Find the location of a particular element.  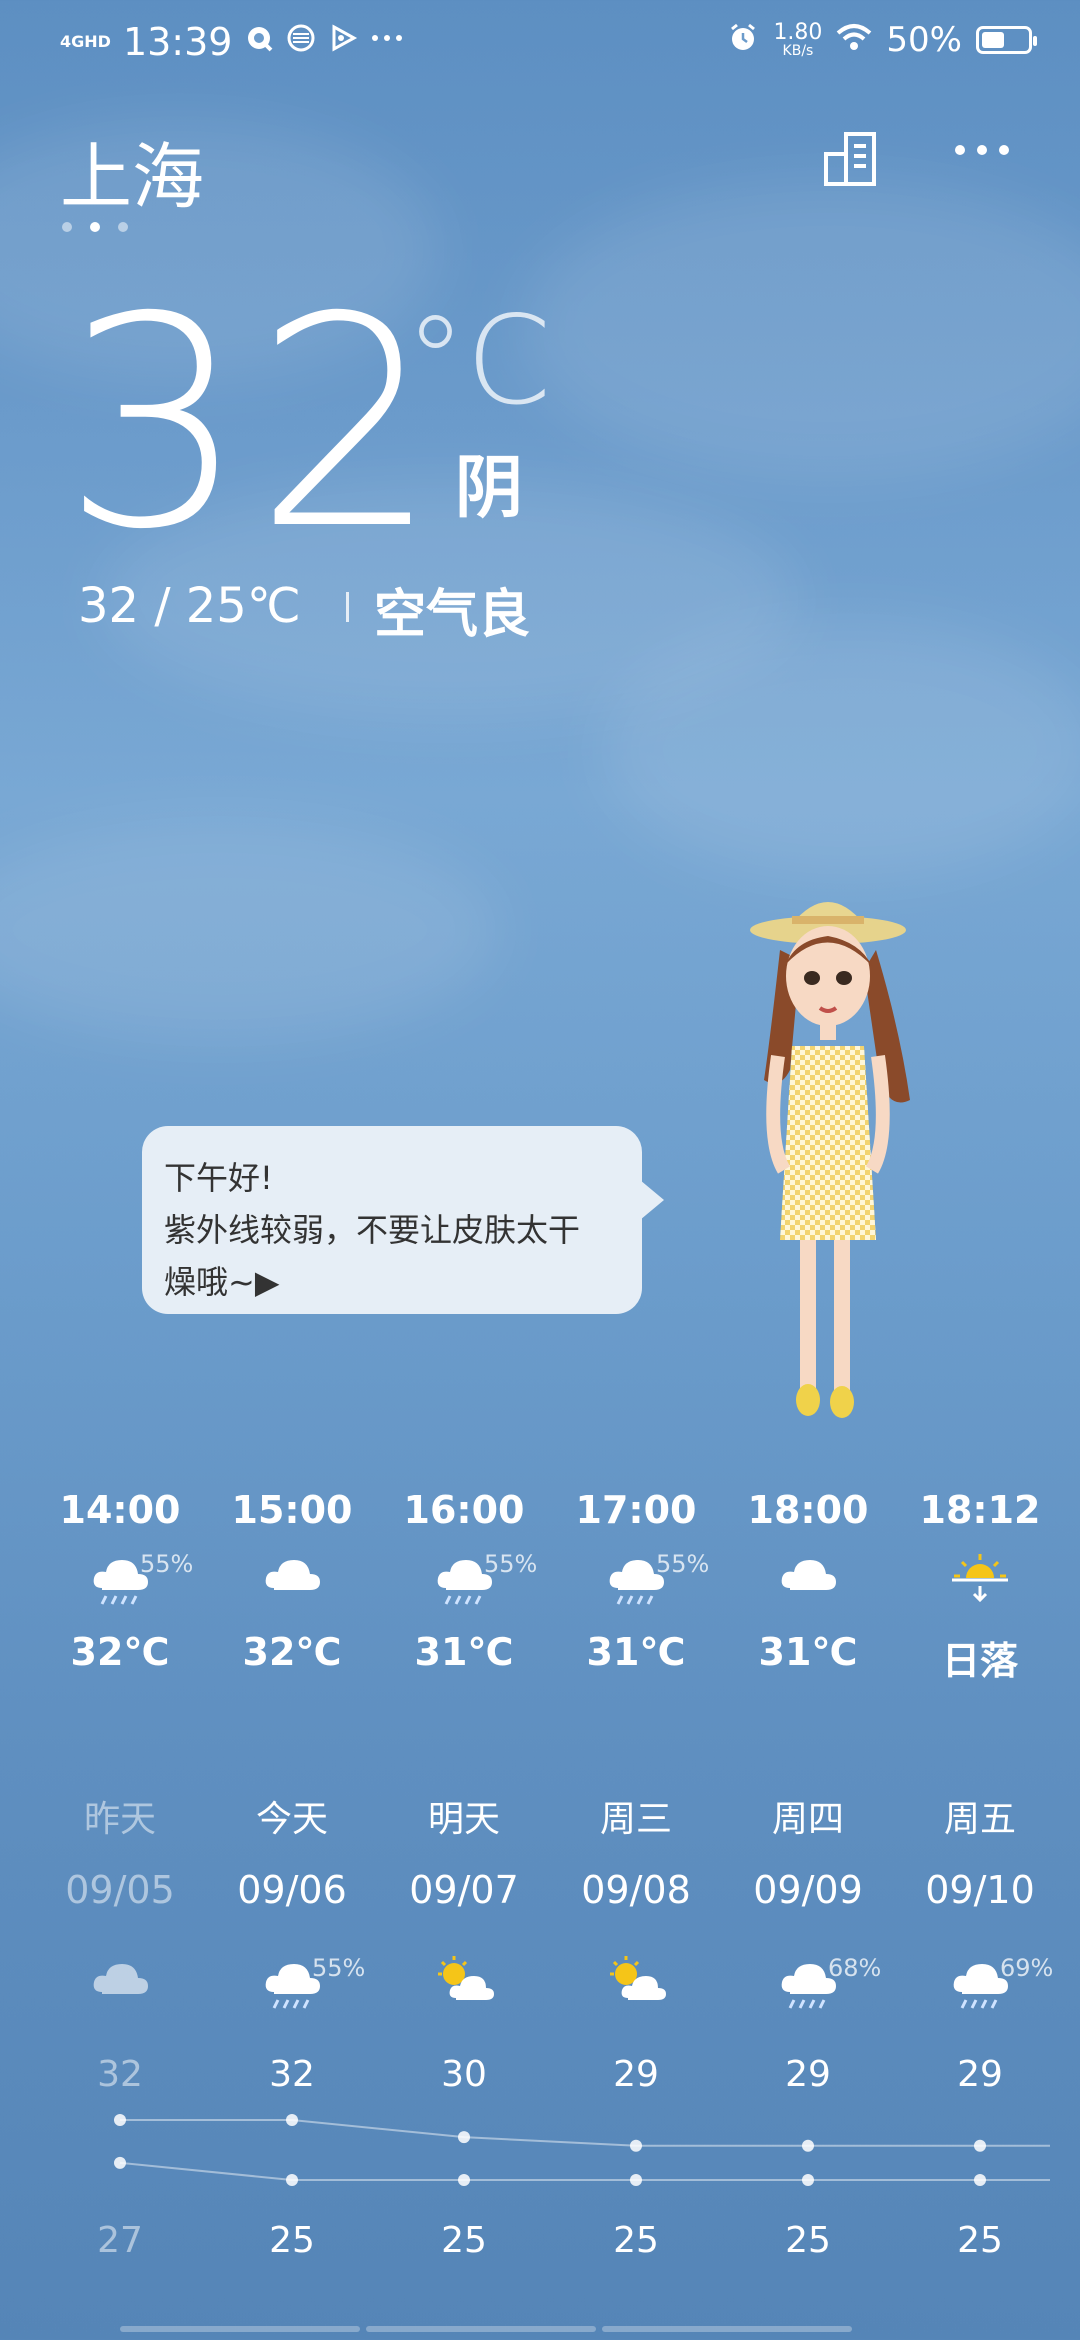

hour-time: 15:00 is located at coordinates (292, 1510).